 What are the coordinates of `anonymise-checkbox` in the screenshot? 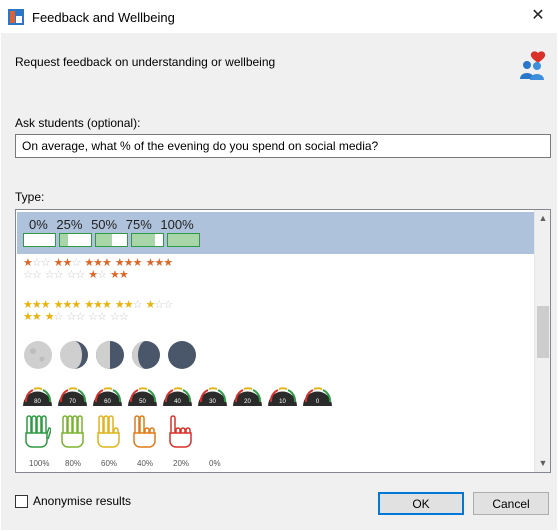 It's located at (21, 501).